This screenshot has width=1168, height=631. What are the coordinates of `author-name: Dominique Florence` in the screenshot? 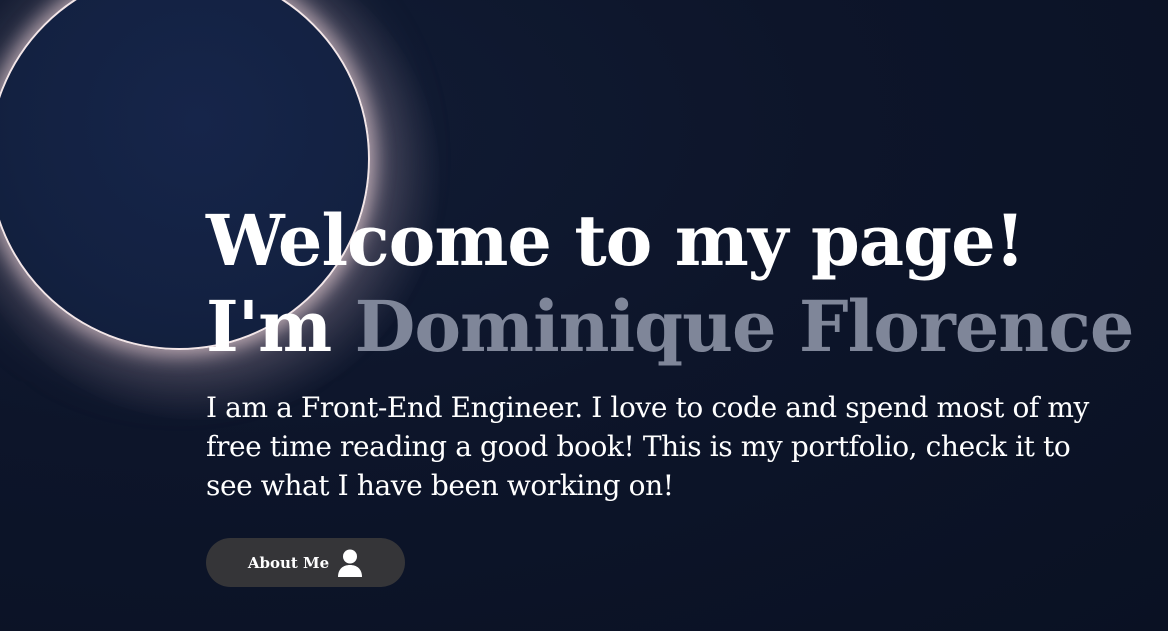 It's located at (744, 326).